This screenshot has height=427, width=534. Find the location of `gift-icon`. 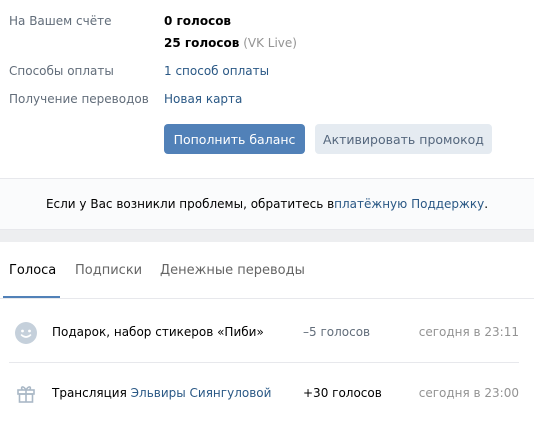

gift-icon is located at coordinates (26, 393).